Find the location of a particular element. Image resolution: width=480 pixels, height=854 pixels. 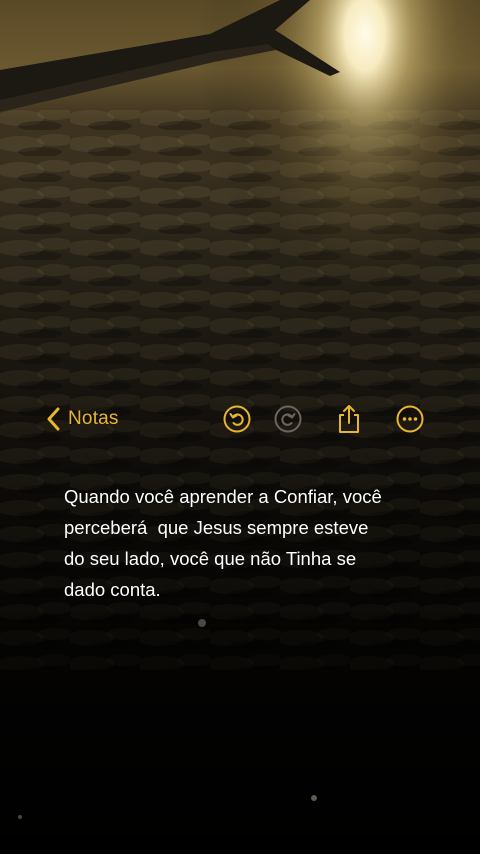

share-icon is located at coordinates (349, 419).